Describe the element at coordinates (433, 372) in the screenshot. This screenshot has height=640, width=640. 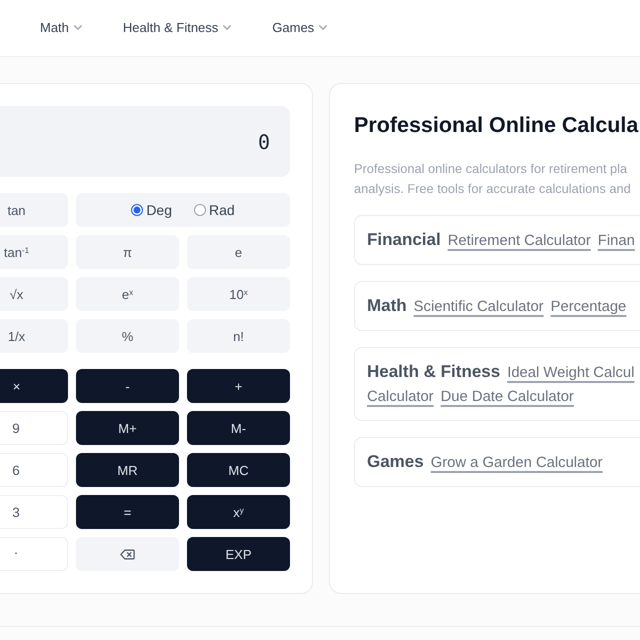
I see `category-label: Health & Fitness` at that location.